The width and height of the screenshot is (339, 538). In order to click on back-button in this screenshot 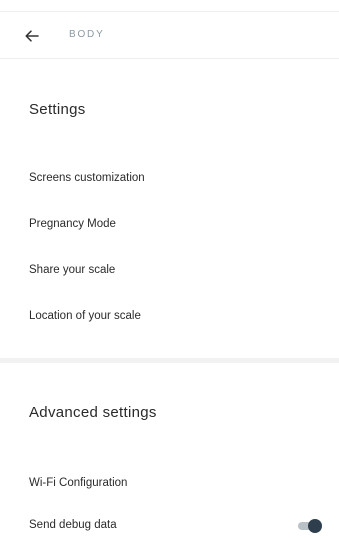, I will do `click(32, 36)`.